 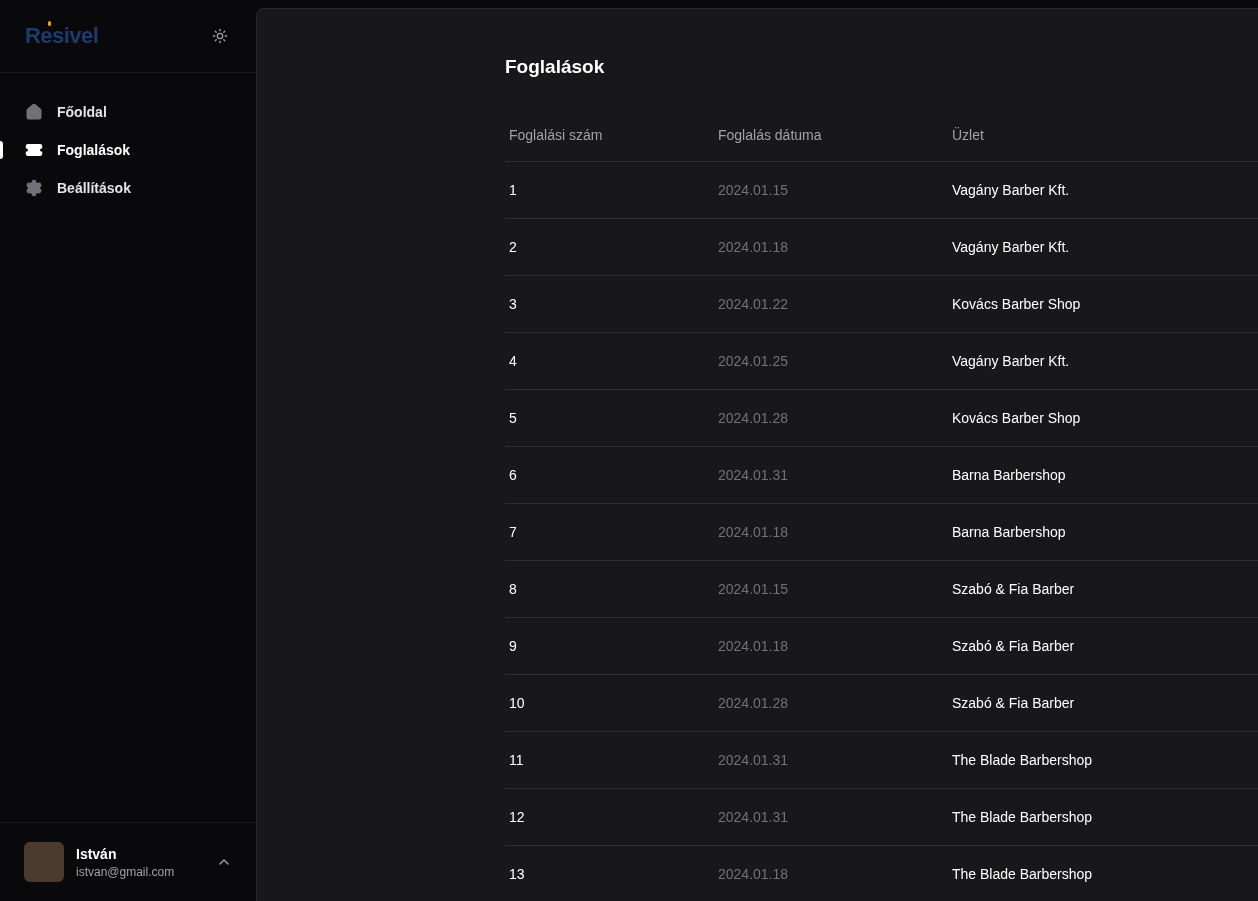 What do you see at coordinates (555, 67) in the screenshot?
I see `page-title: Foglalások` at bounding box center [555, 67].